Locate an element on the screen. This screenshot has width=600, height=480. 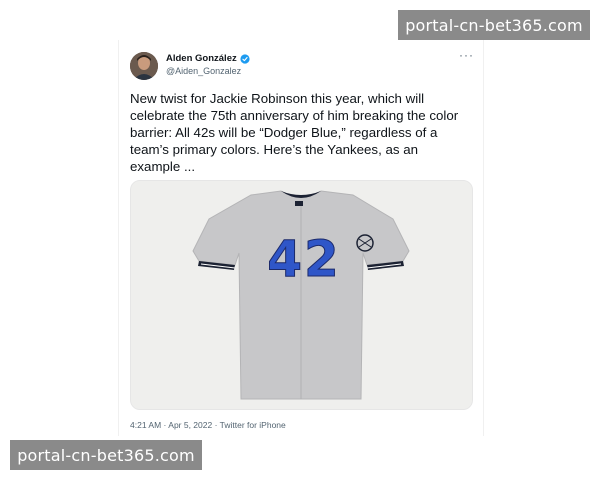
watermark-bottom: portal-cn-bet365.com is located at coordinates (106, 455).